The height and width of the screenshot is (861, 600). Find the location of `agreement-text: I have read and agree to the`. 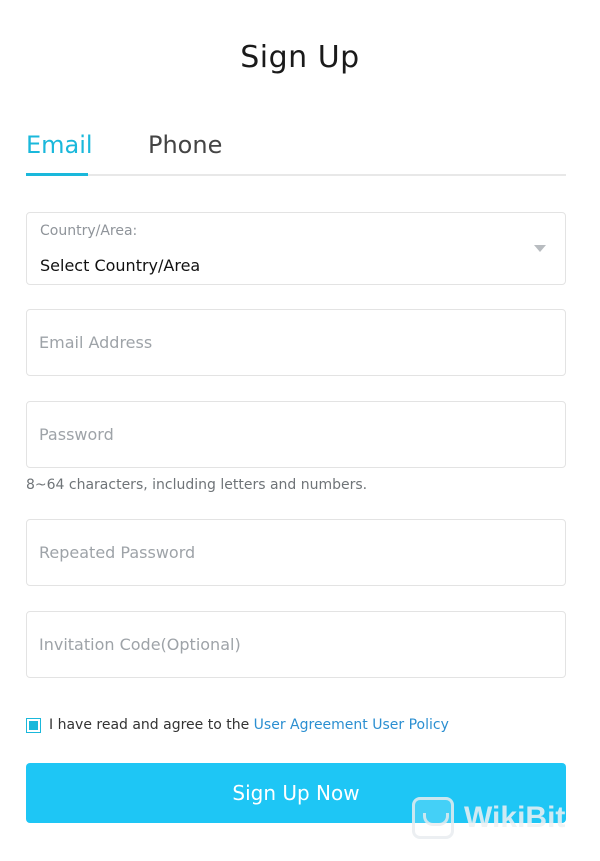

agreement-text: I have read and agree to the is located at coordinates (149, 725).